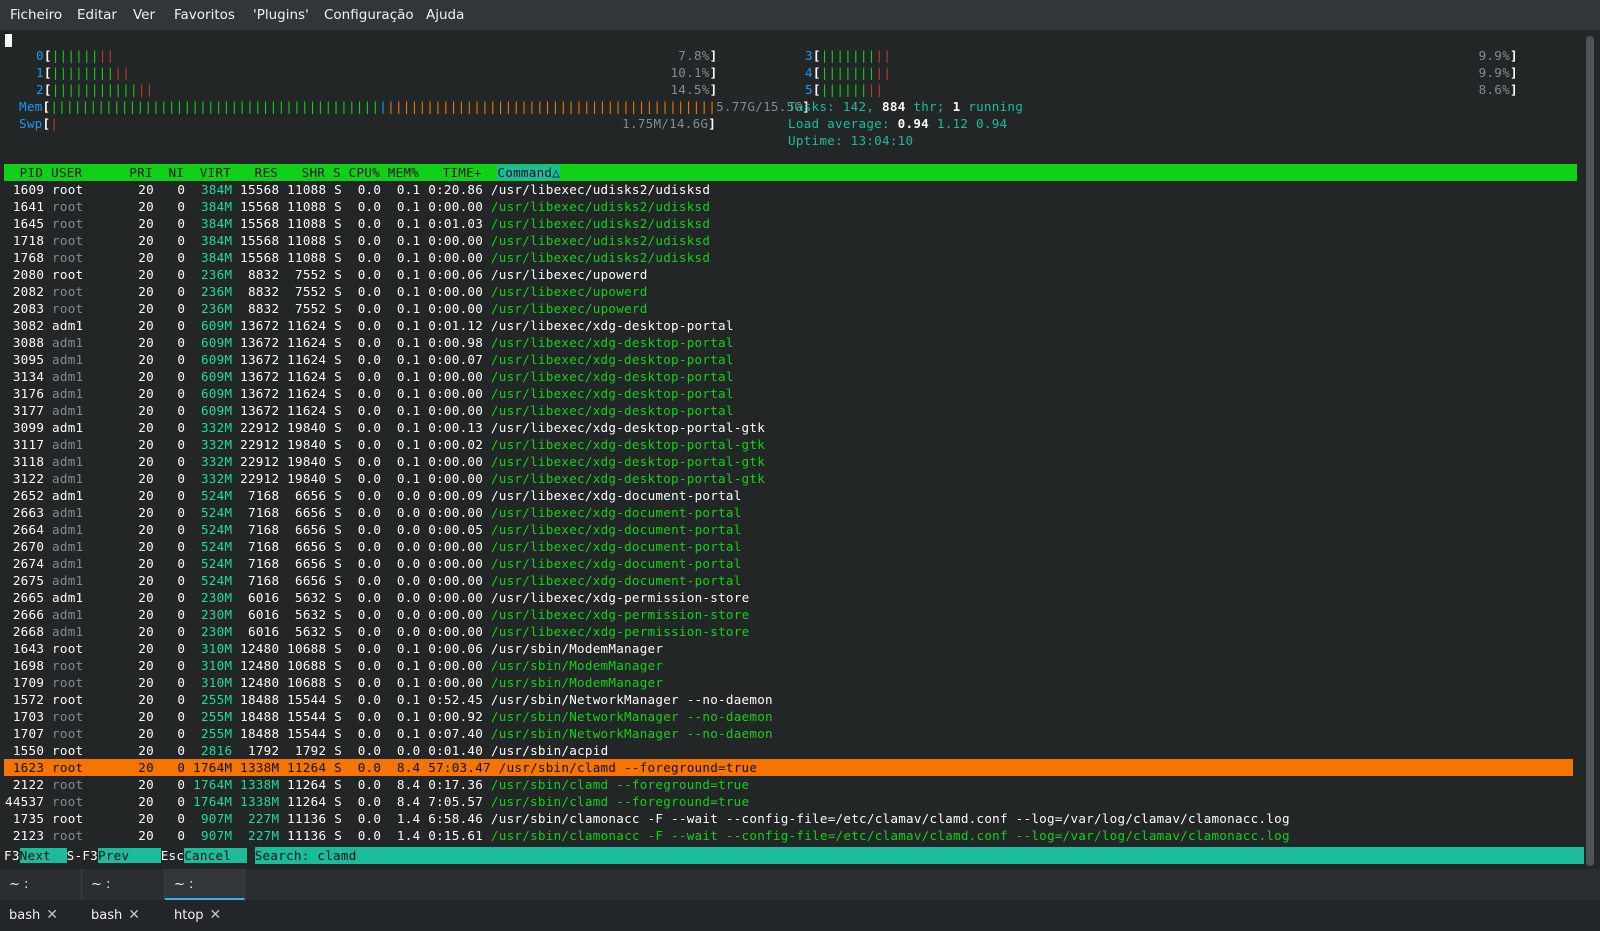  I want to click on command-cell: /usr/libexec/xdg-permission-store, so click(620, 631).